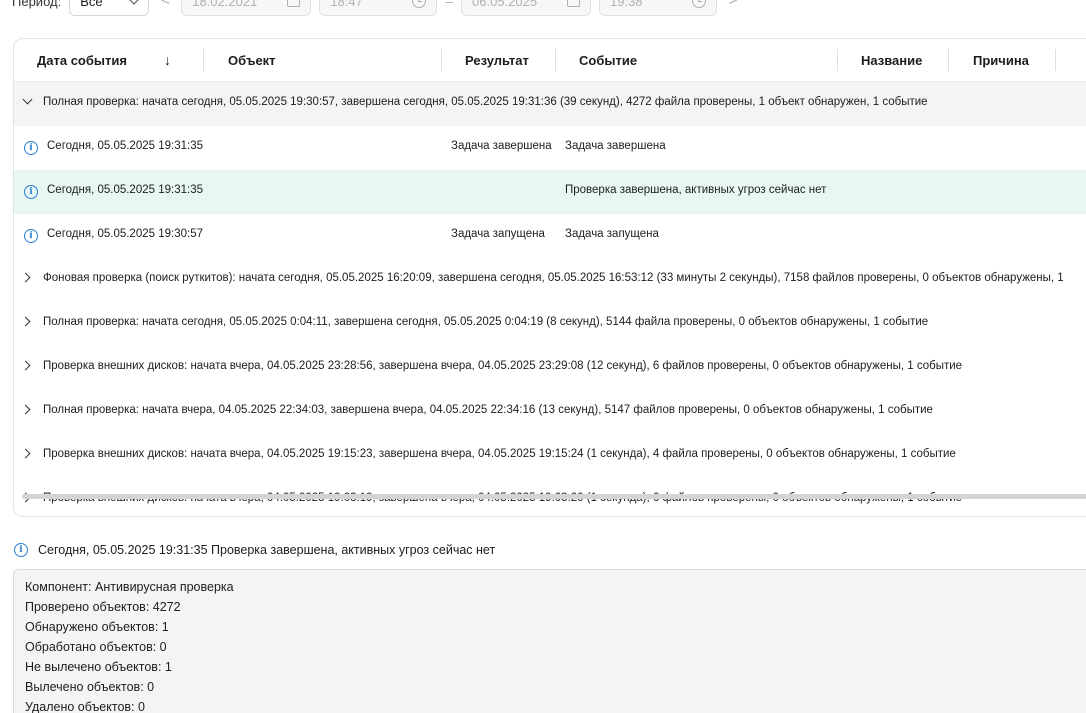 The image size is (1086, 713). What do you see at coordinates (85, 706) in the screenshot?
I see `detail-line: Удалено объектов: 0` at bounding box center [85, 706].